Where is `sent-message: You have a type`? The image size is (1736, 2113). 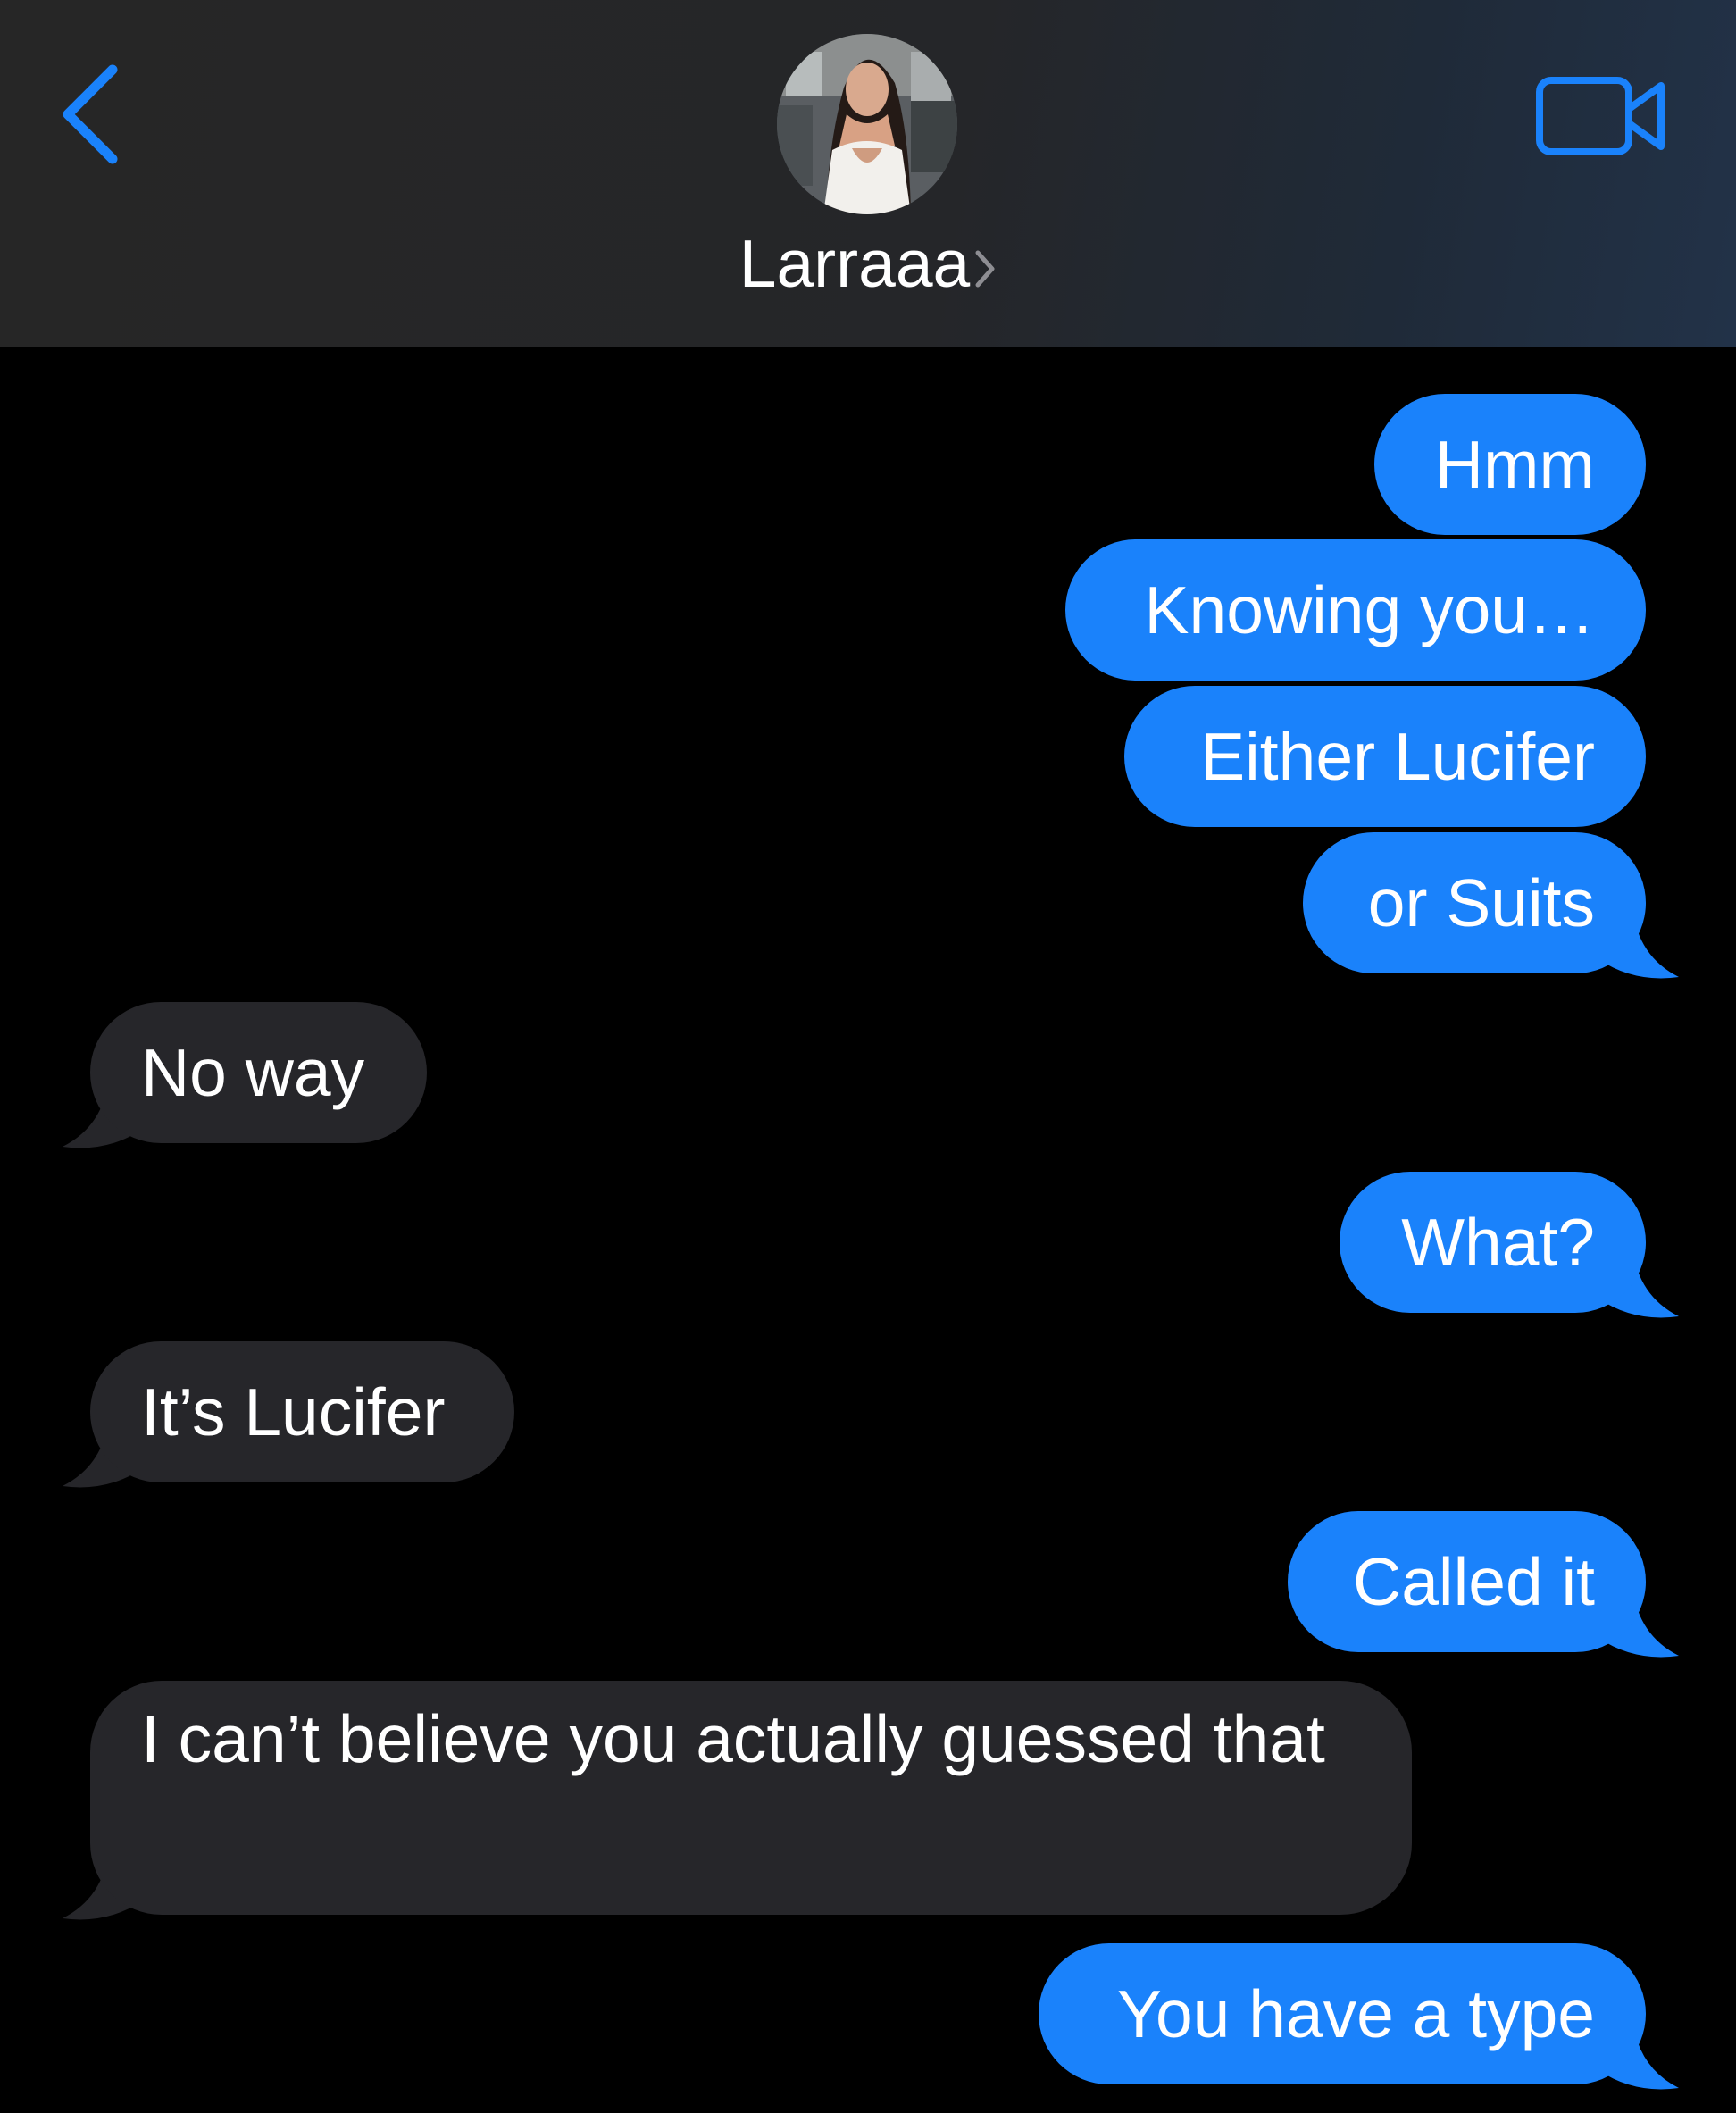
sent-message: You have a type is located at coordinates (1342, 2014).